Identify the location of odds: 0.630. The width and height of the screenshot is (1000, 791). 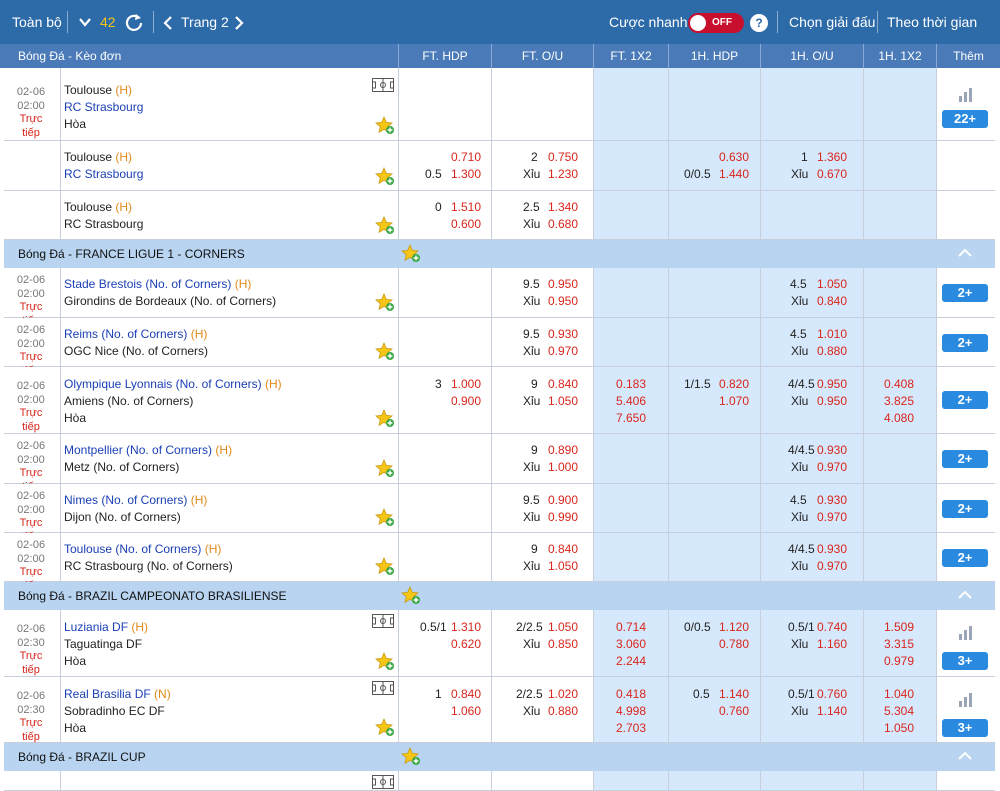
(734, 157).